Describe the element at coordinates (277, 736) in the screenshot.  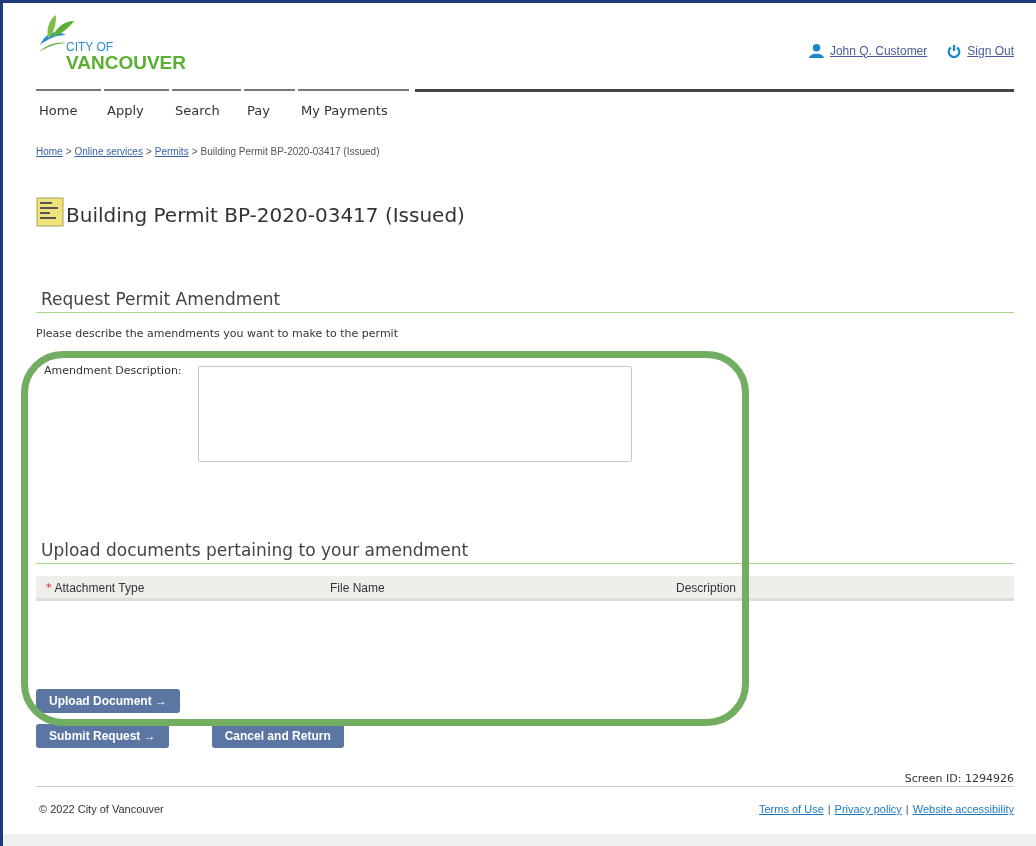
I see `cancel-and-return-button: Cancel and Return` at that location.